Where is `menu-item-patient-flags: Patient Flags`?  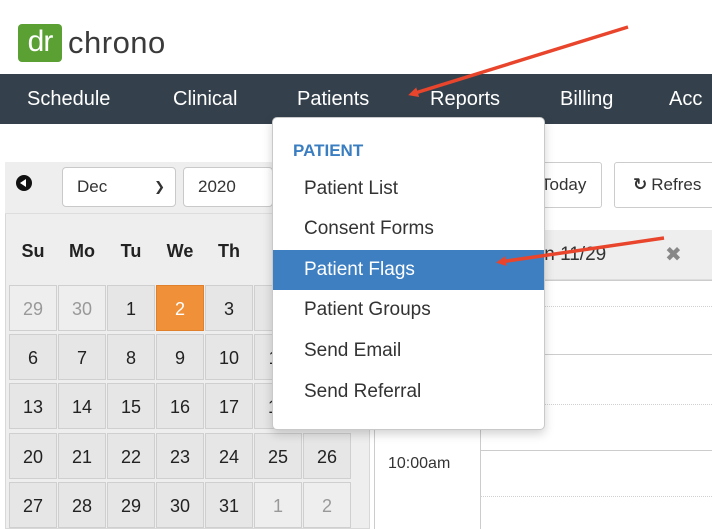
menu-item-patient-flags: Patient Flags is located at coordinates (408, 270).